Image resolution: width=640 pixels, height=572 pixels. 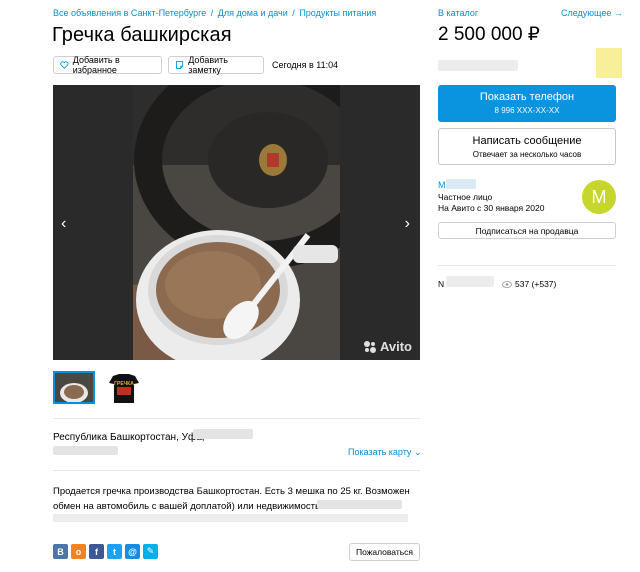 I want to click on show-map-label: Показать карту, so click(x=380, y=452).